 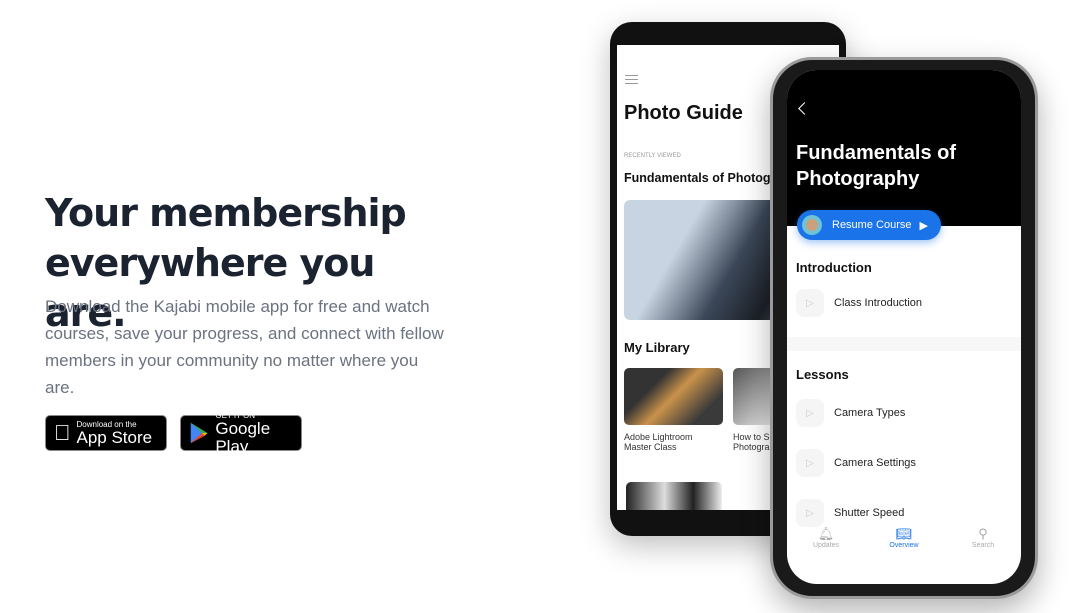 I want to click on tab-overview: 📖︎ Overview, so click(x=904, y=537).